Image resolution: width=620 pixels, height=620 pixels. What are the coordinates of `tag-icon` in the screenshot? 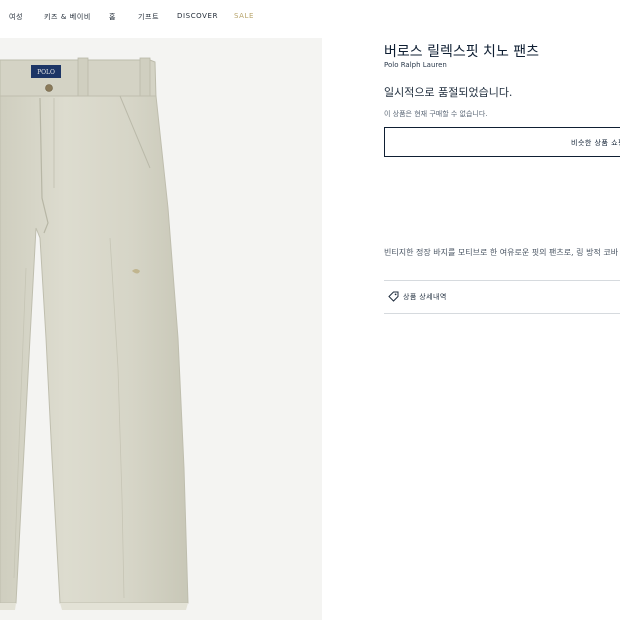 It's located at (393, 296).